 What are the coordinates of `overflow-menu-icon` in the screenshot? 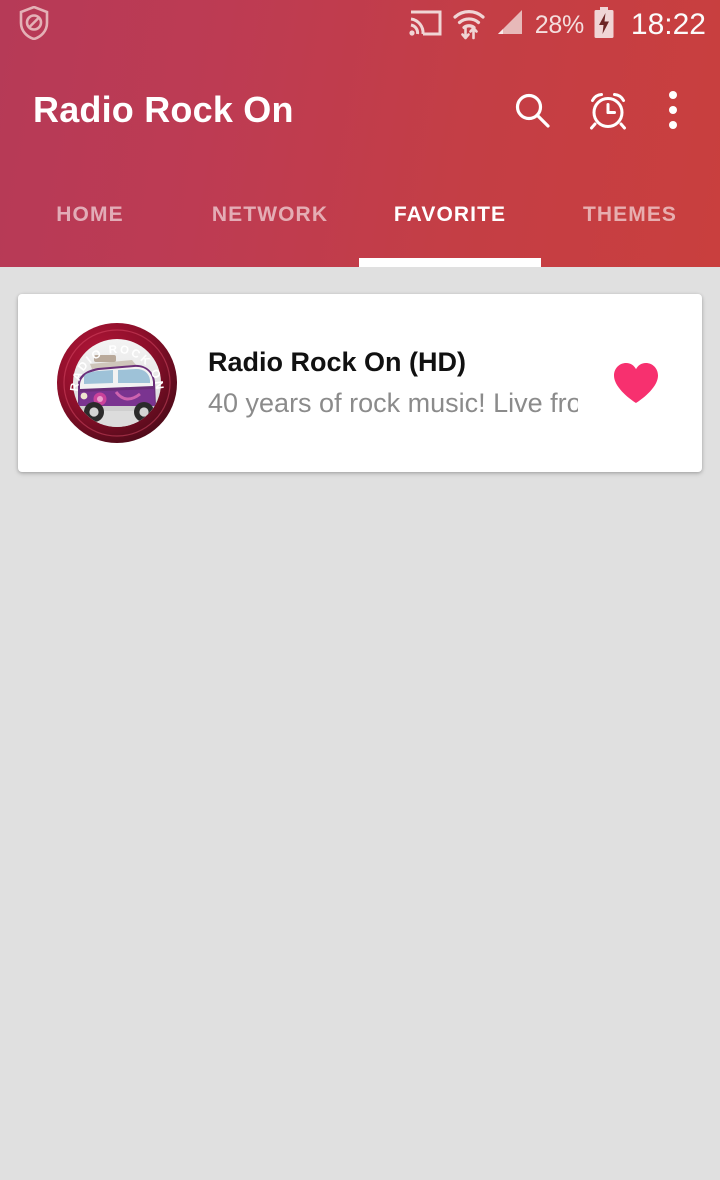 It's located at (673, 110).